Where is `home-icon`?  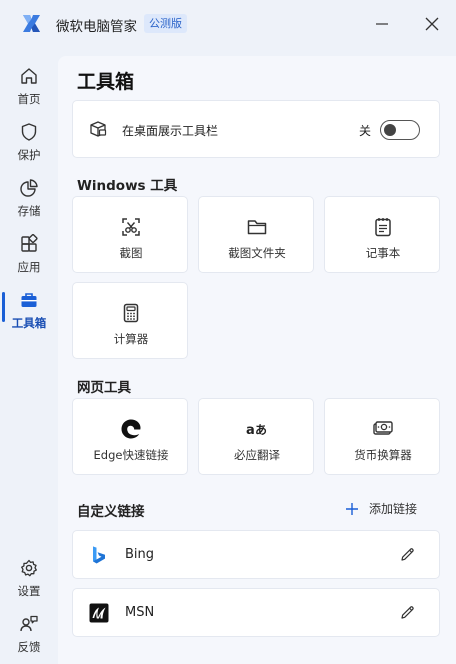
home-icon is located at coordinates (29, 76).